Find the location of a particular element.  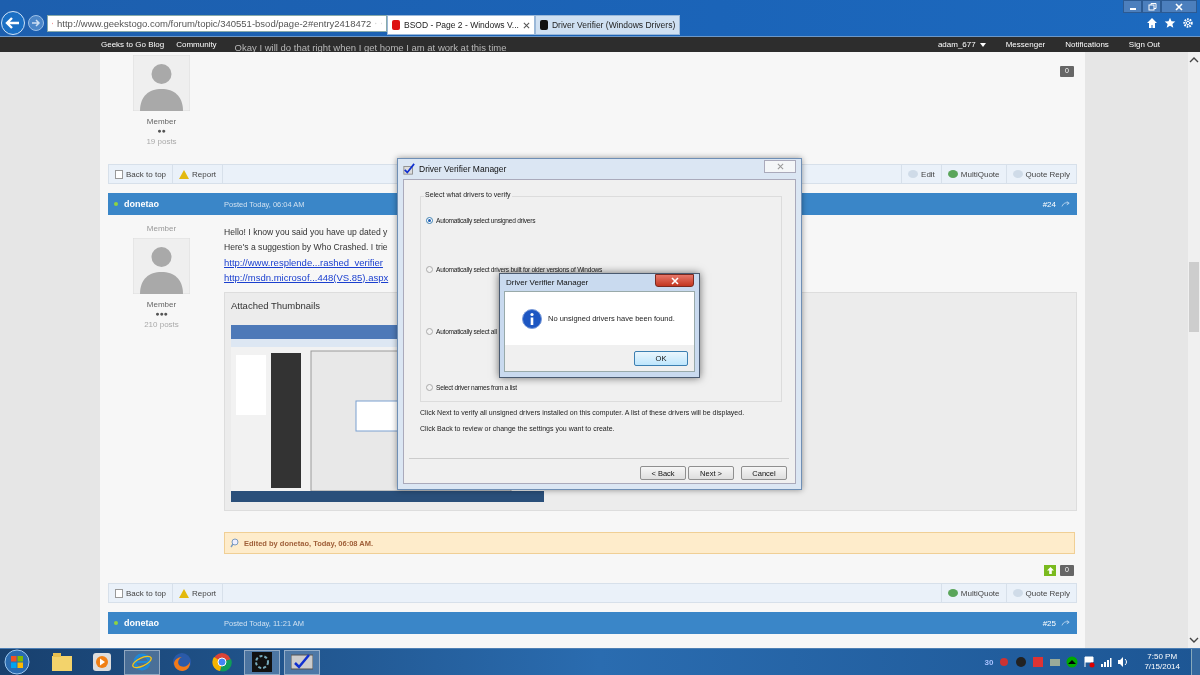

post-link: http://msdn.microsof...448(VS.85).aspx is located at coordinates (306, 277).